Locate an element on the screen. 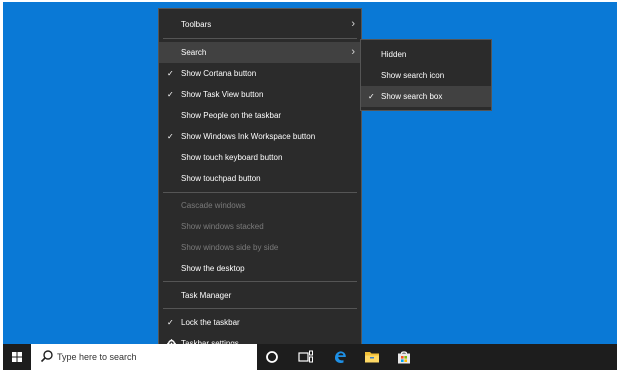 This screenshot has height=372, width=620. menu-item-label: Show windows side by side is located at coordinates (230, 247).